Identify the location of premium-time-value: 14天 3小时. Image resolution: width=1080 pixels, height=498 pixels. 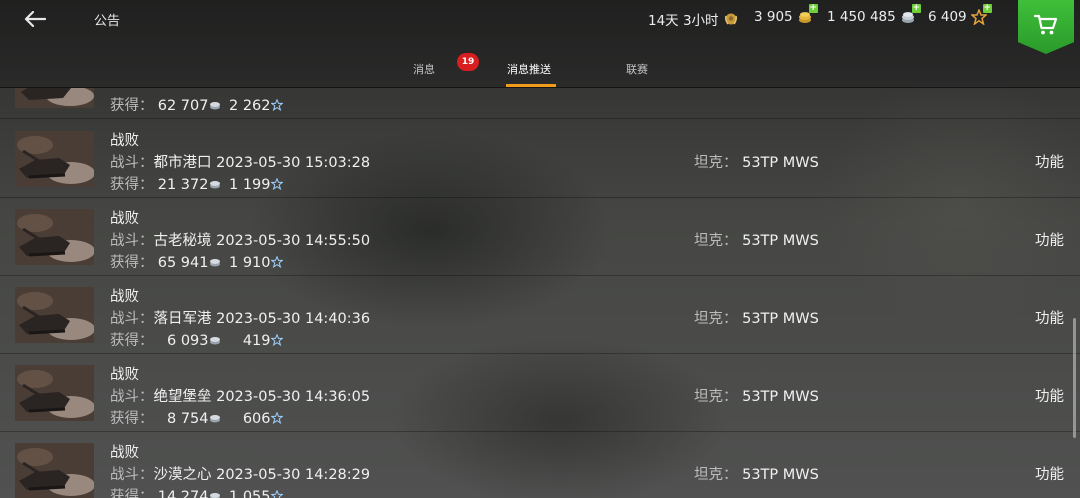
(683, 21).